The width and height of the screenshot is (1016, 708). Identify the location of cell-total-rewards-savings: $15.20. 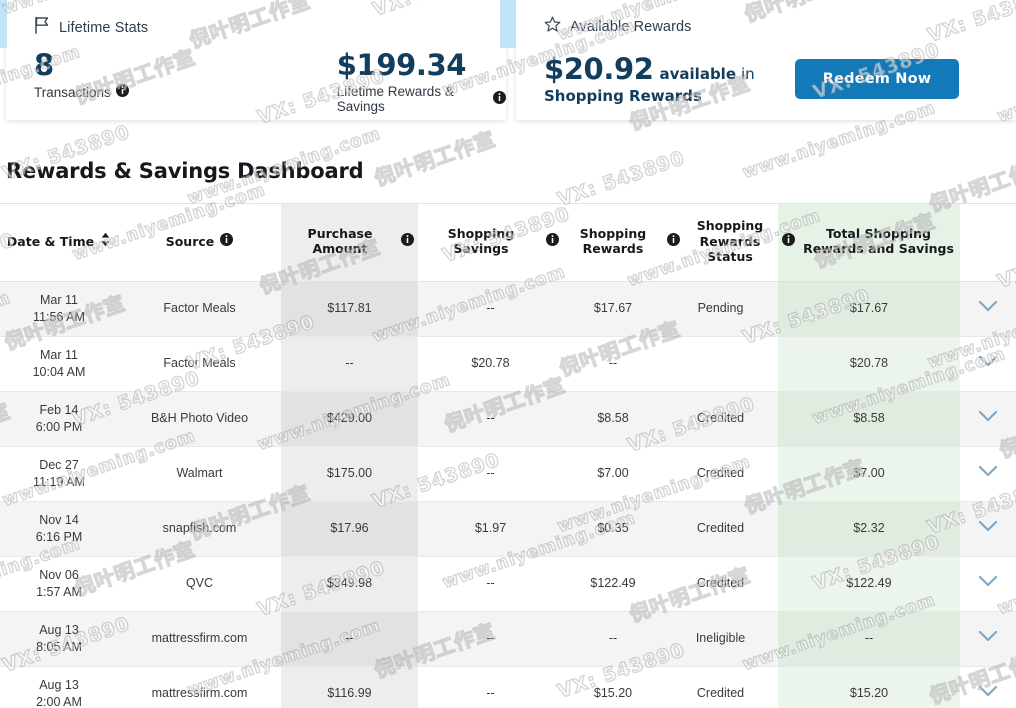
(869, 687).